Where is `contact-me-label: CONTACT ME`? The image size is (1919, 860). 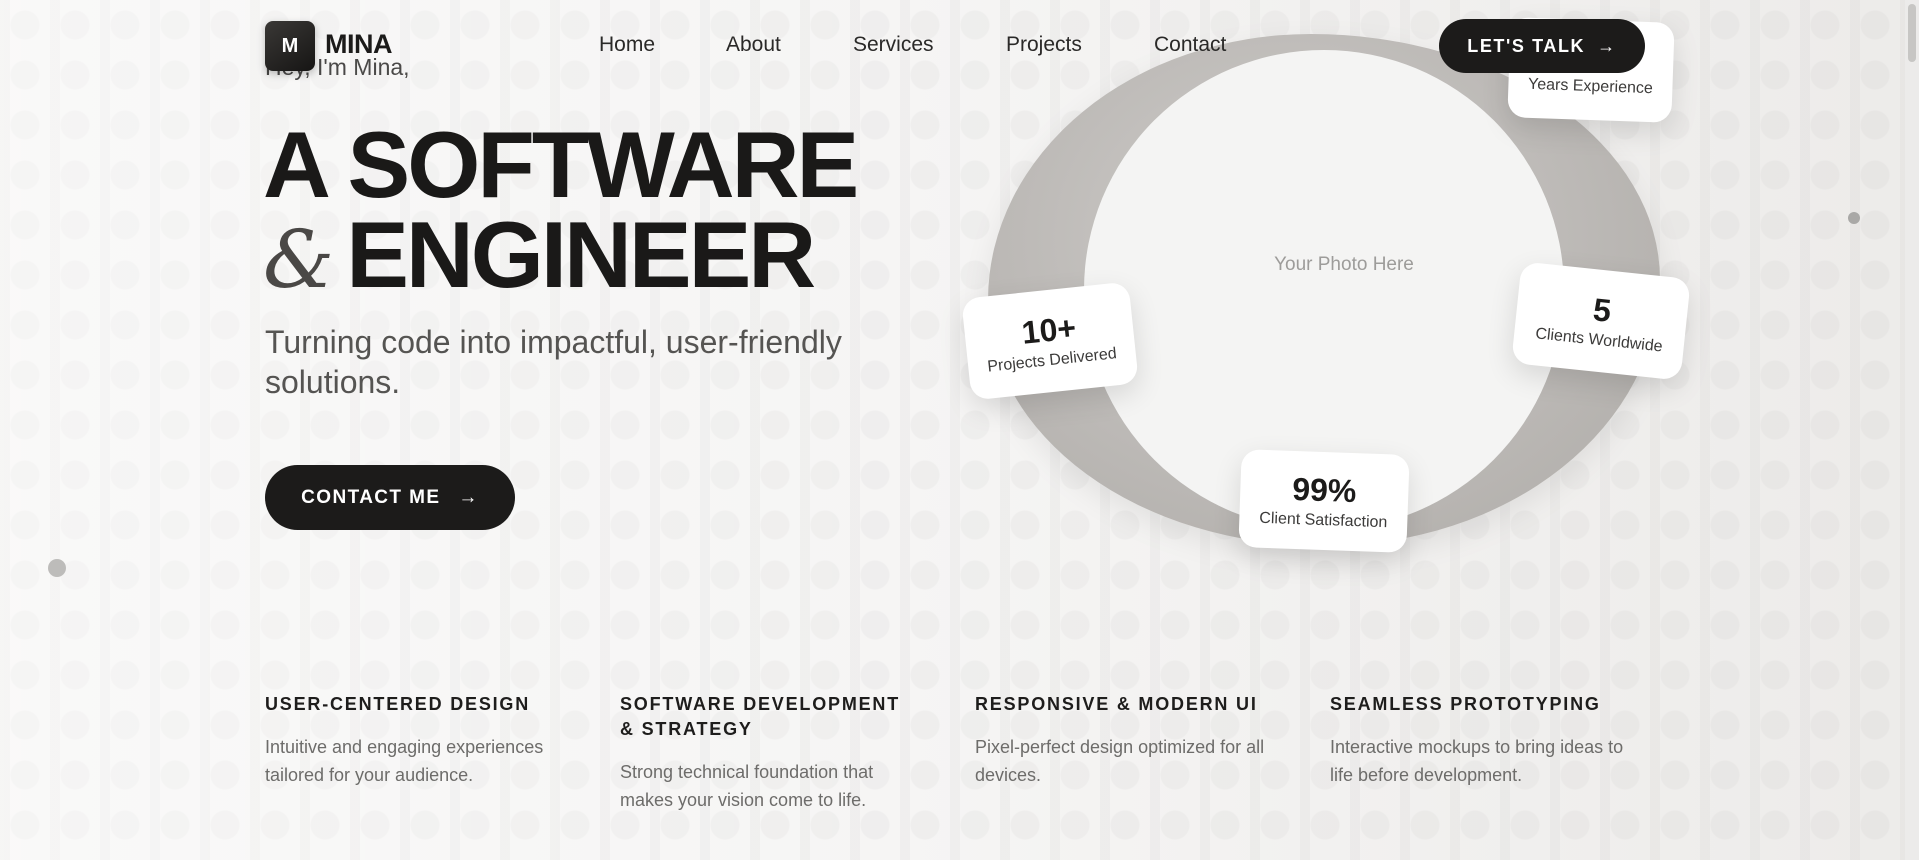
contact-me-label: CONTACT ME is located at coordinates (371, 497).